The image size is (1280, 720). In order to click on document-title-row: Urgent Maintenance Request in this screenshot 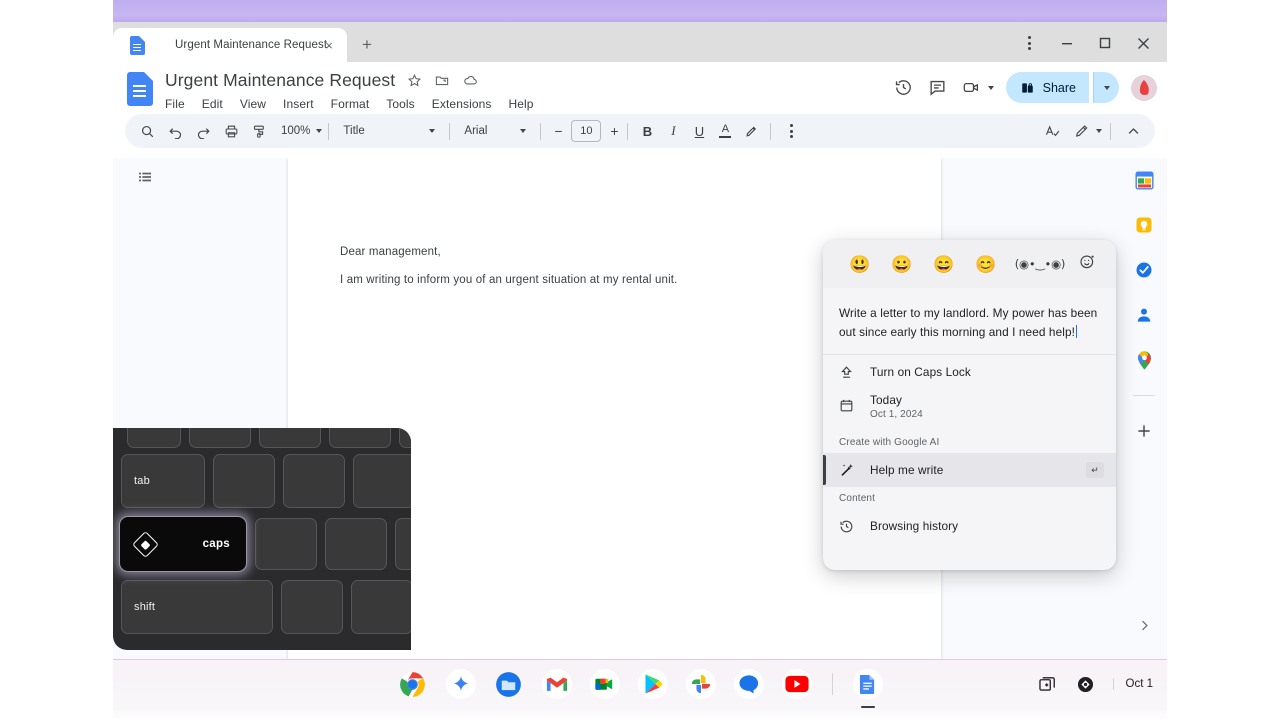, I will do `click(349, 80)`.